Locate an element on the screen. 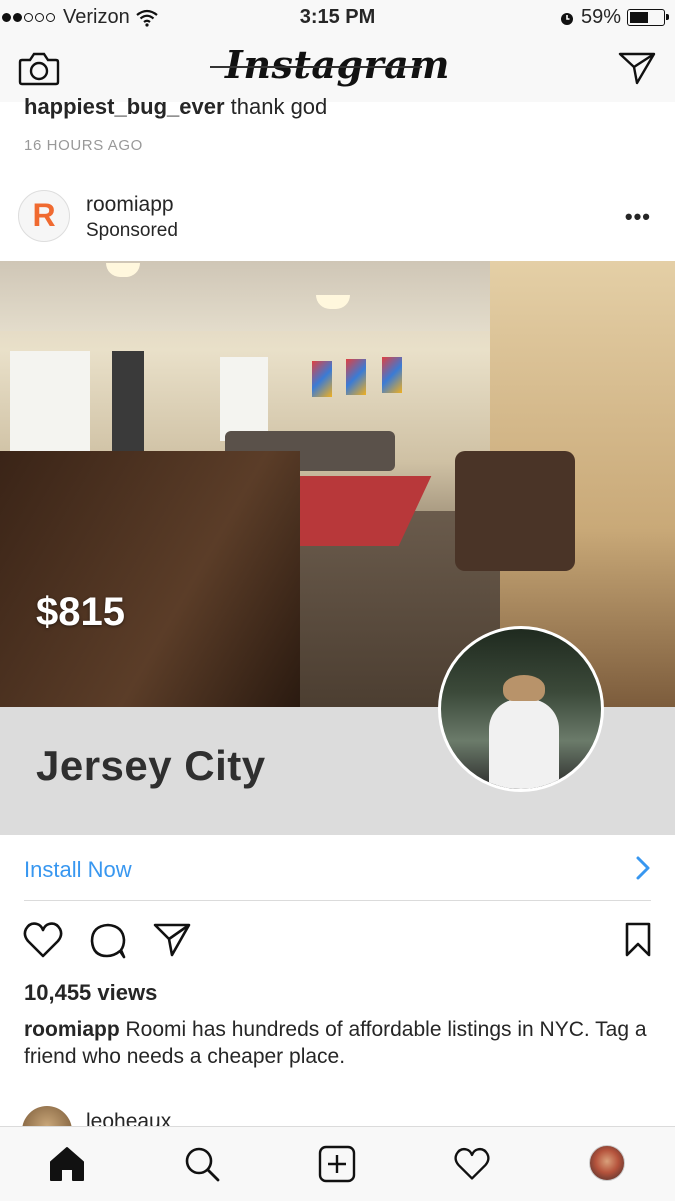  price-overlay: $815 is located at coordinates (80, 612).